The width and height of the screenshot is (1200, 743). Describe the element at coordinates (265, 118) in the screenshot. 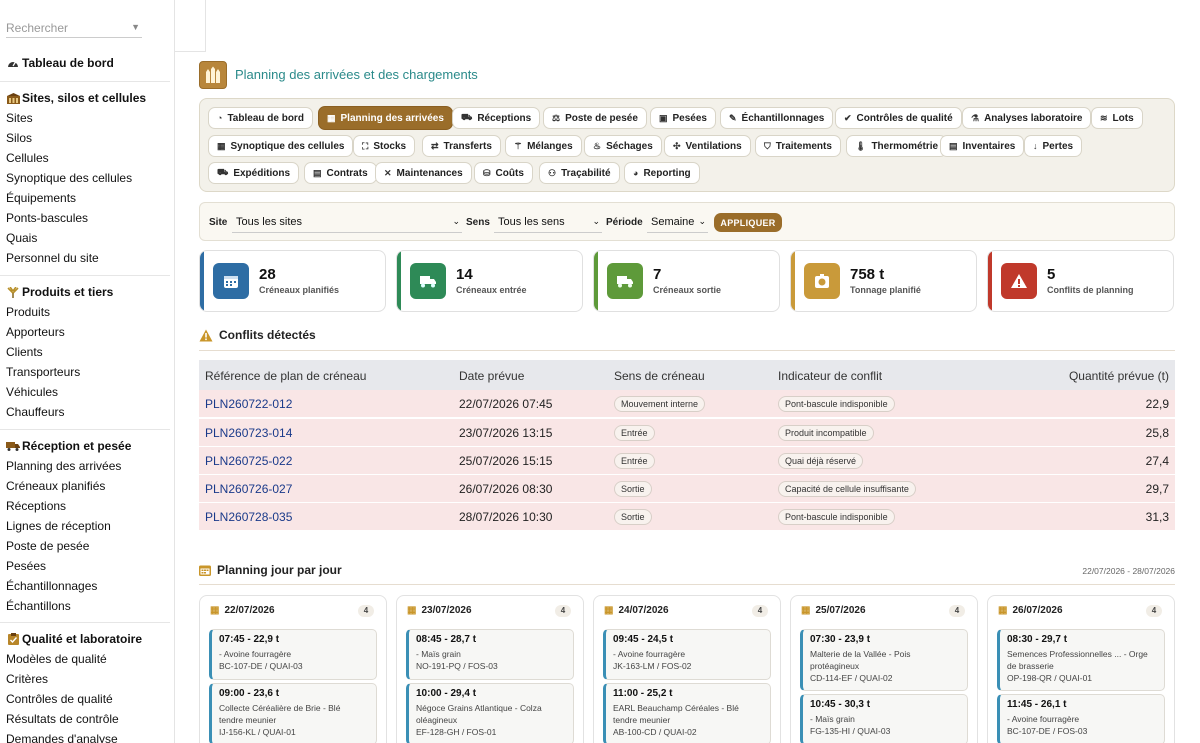

I see `tab-label: Tableau de bord` at that location.